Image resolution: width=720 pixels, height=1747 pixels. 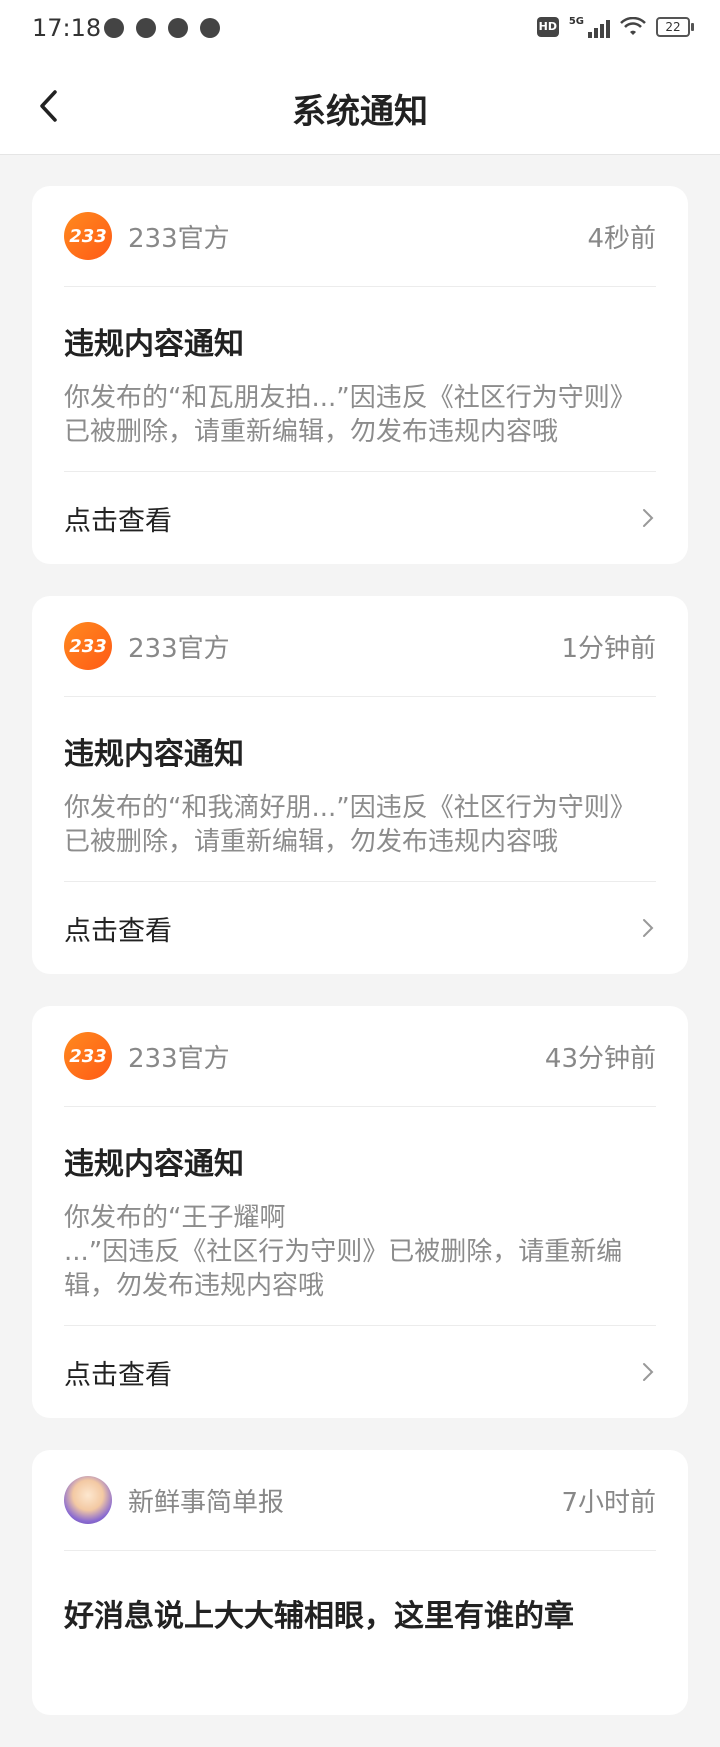 What do you see at coordinates (210, 28) in the screenshot?
I see `wechat-icon` at bounding box center [210, 28].